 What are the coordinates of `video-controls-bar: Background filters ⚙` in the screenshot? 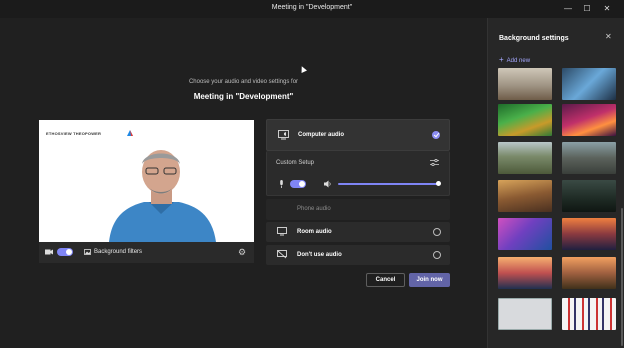 It's located at (146, 252).